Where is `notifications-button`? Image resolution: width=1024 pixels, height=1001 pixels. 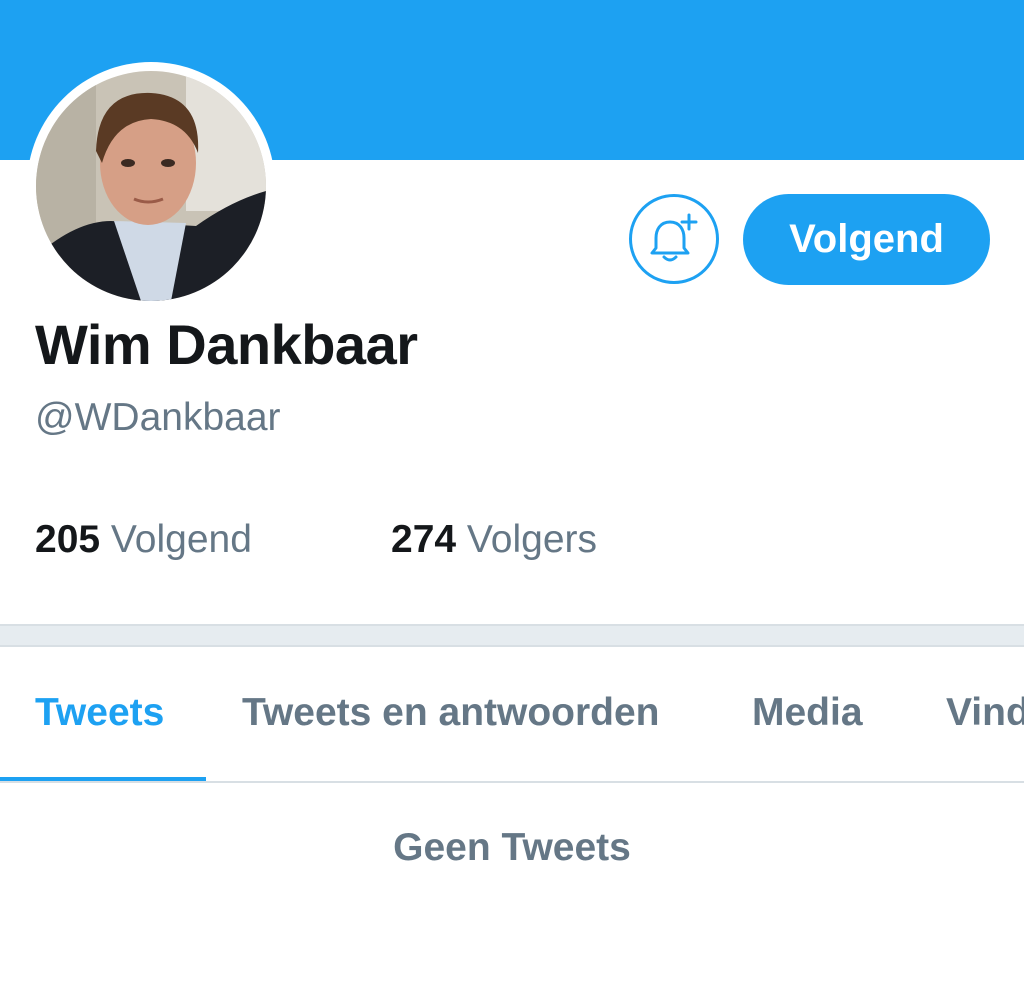
notifications-button is located at coordinates (674, 239).